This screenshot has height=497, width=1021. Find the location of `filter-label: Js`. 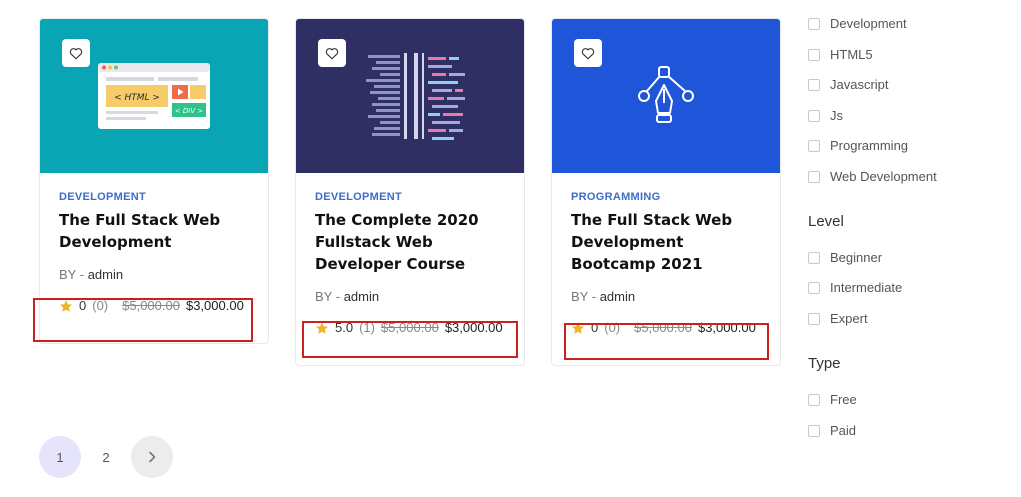

filter-label: Js is located at coordinates (836, 115).